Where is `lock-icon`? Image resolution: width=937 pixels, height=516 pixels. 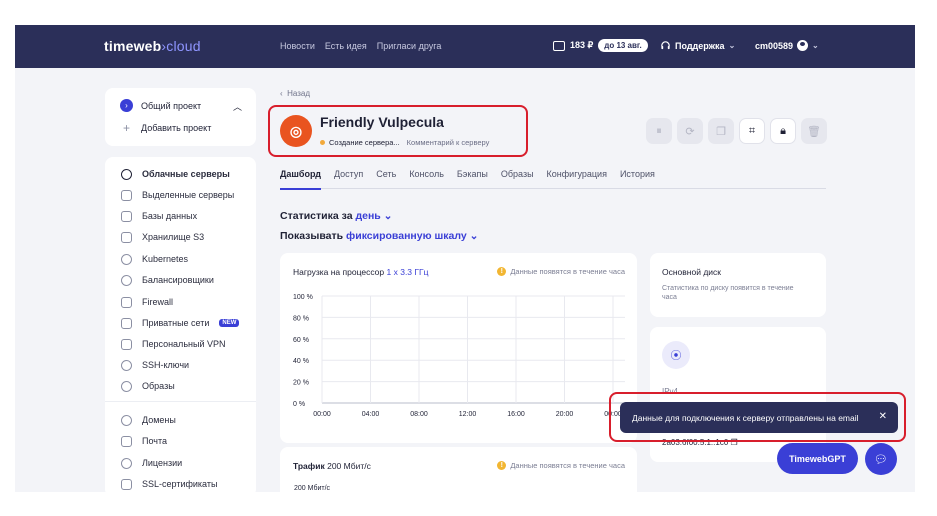
lock-icon is located at coordinates (126, 484).